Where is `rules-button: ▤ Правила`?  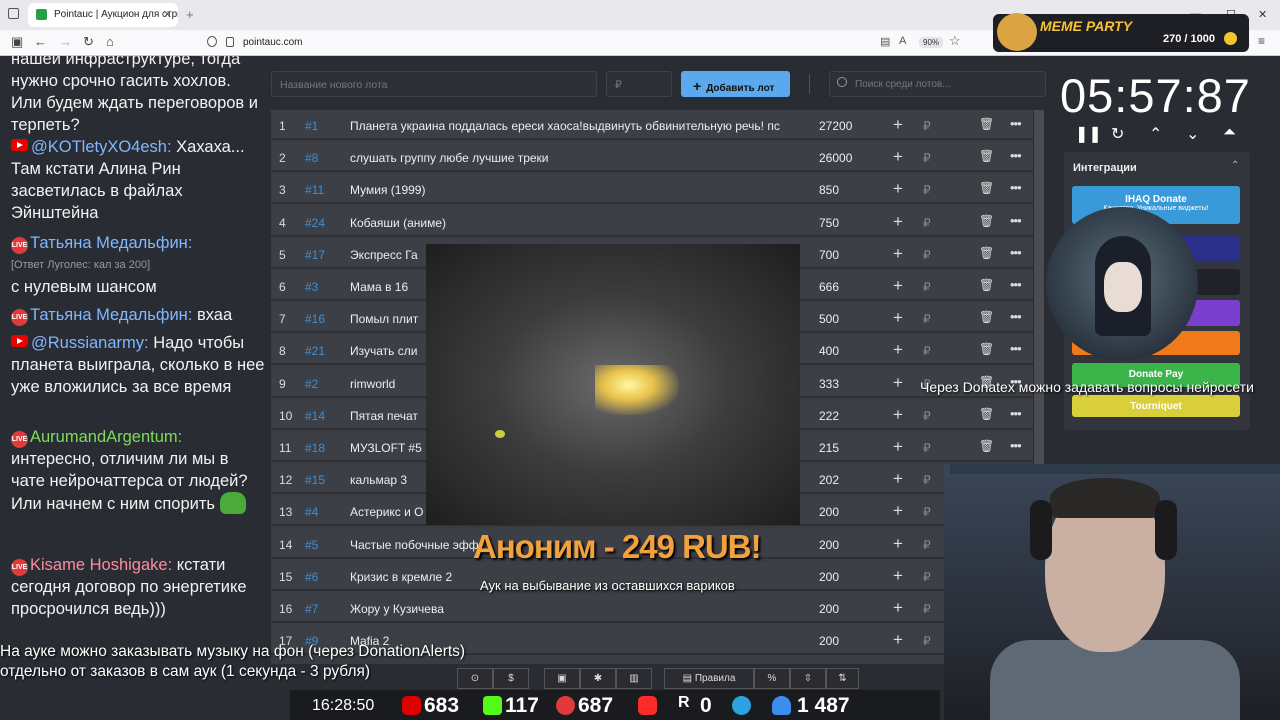
rules-button: ▤ Правила is located at coordinates (709, 678).